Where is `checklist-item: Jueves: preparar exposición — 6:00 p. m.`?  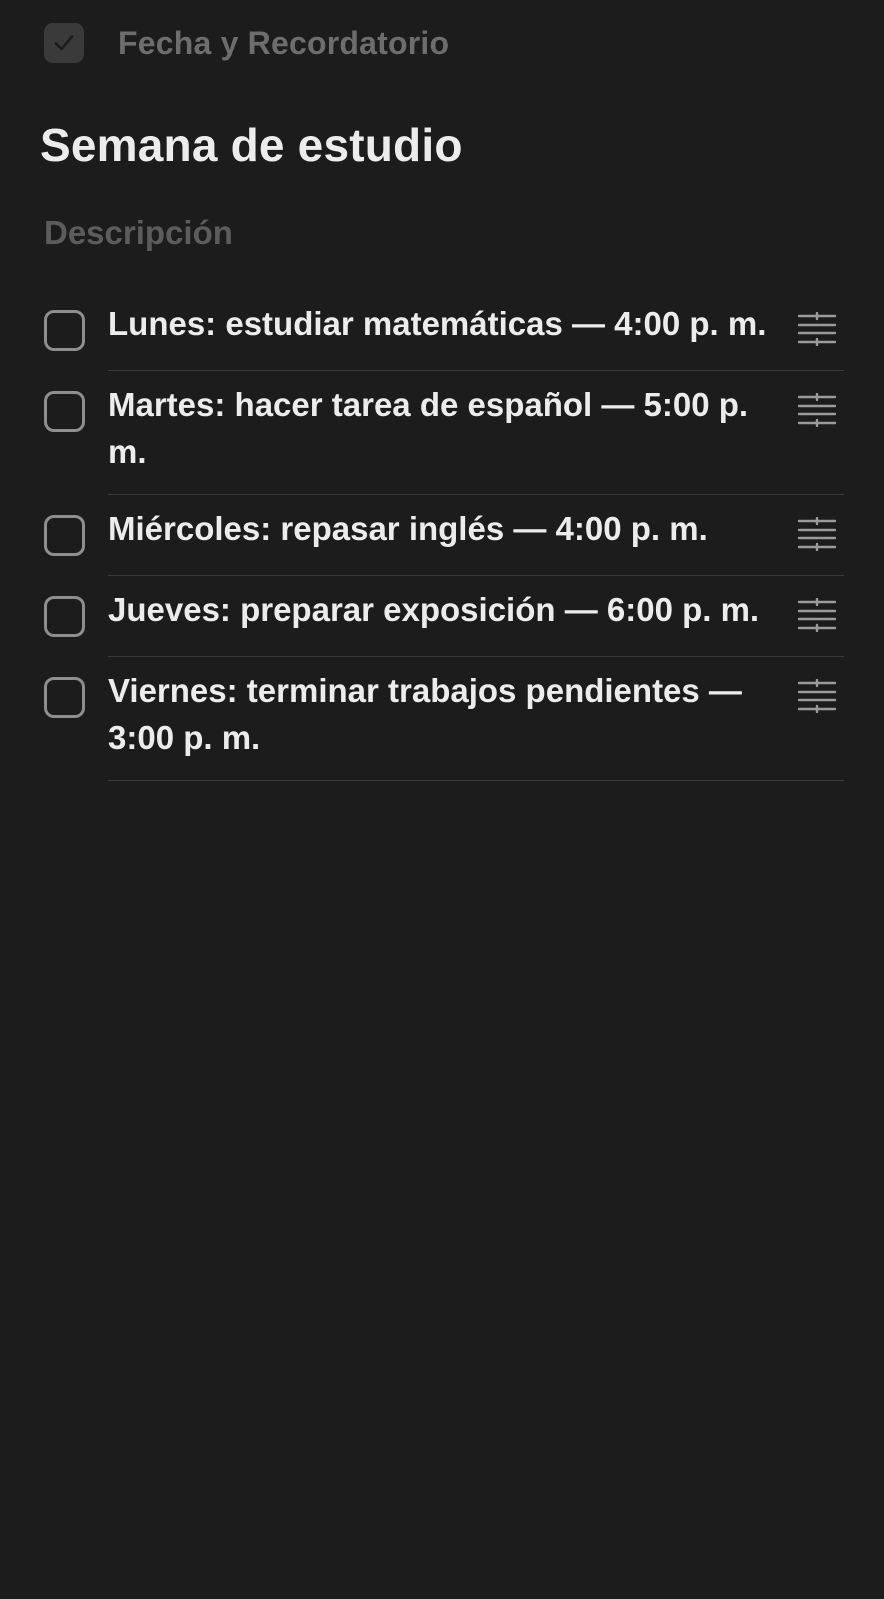
checklist-item: Jueves: preparar exposición — 6:00 p. m. is located at coordinates (442, 616).